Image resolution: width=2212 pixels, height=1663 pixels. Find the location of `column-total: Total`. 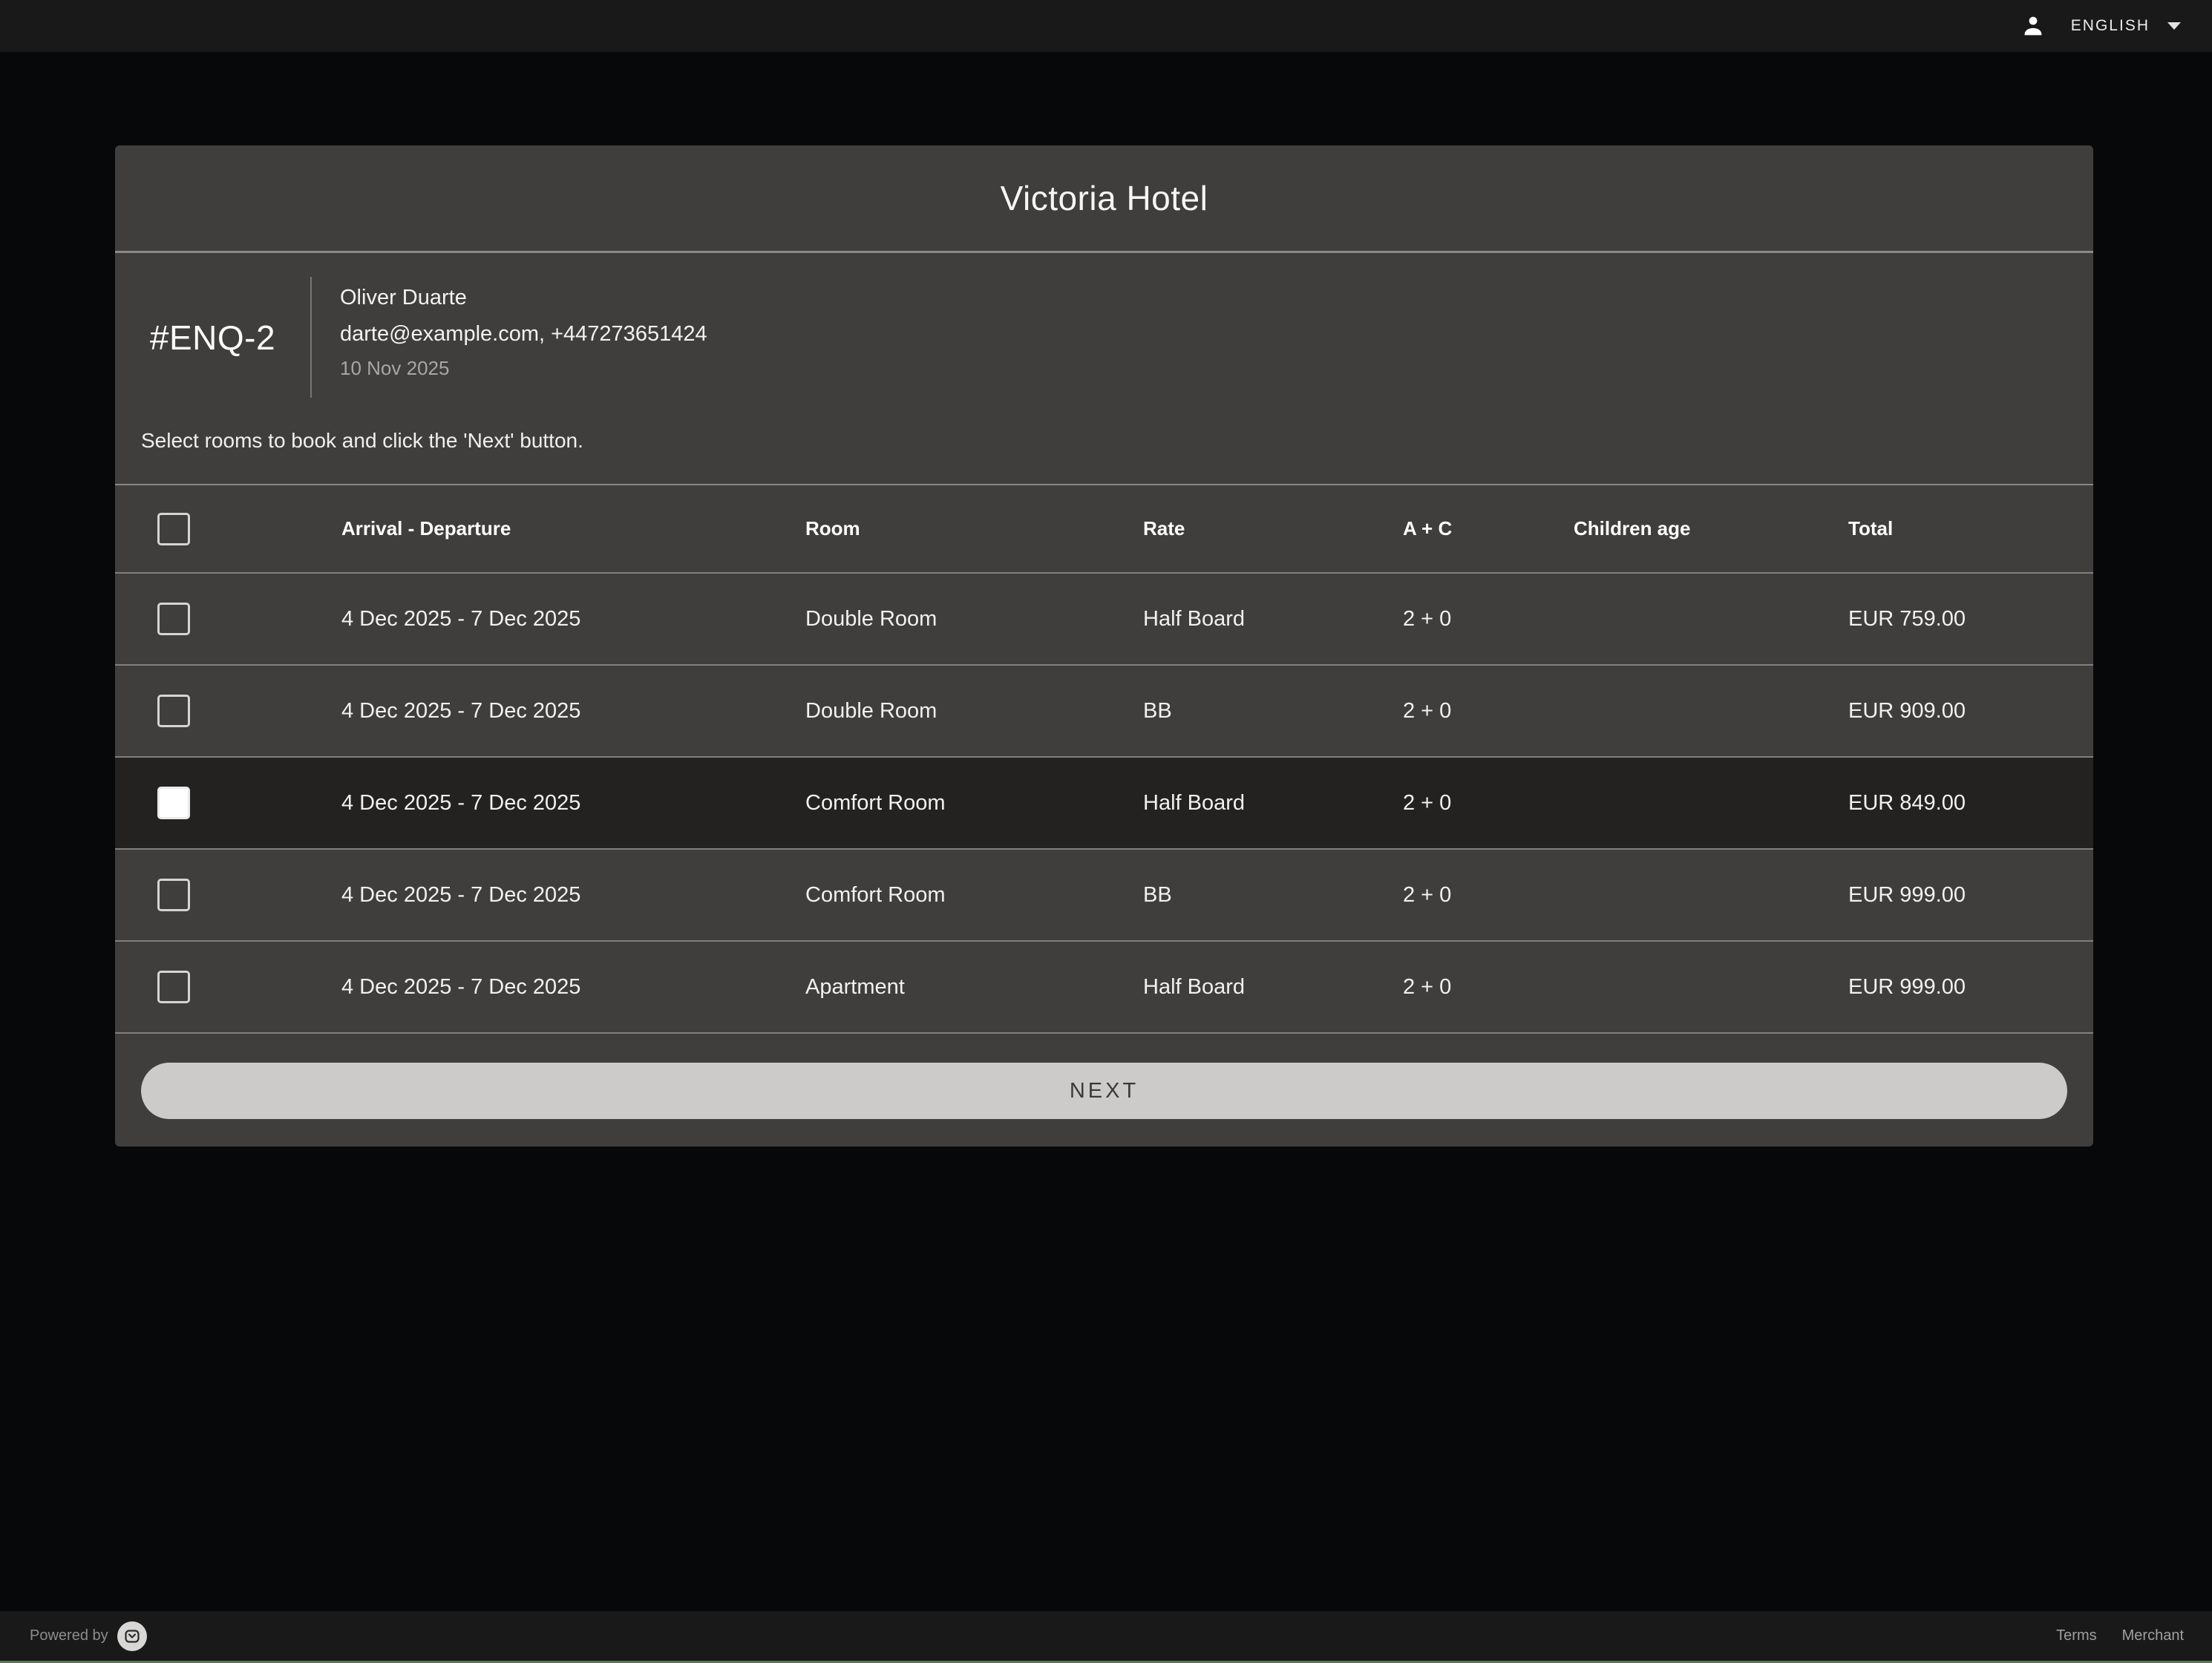

column-total: Total is located at coordinates (1871, 528).